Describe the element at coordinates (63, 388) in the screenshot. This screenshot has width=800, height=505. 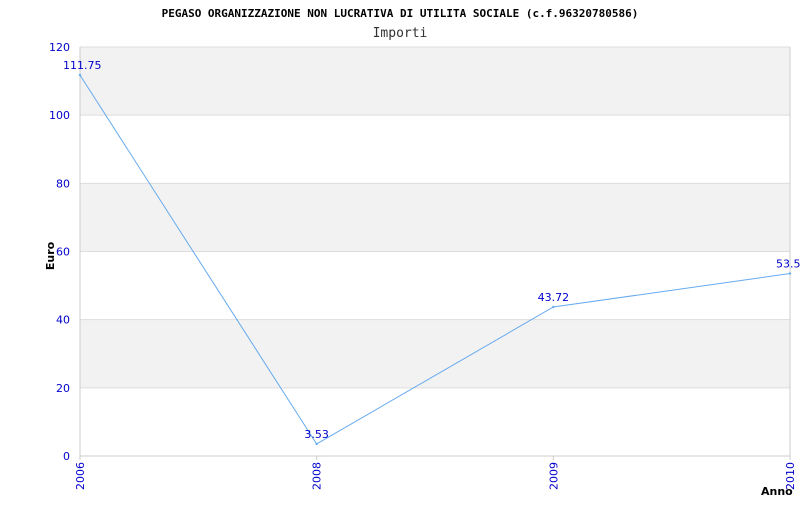
I see `y-tick-label: 20` at that location.